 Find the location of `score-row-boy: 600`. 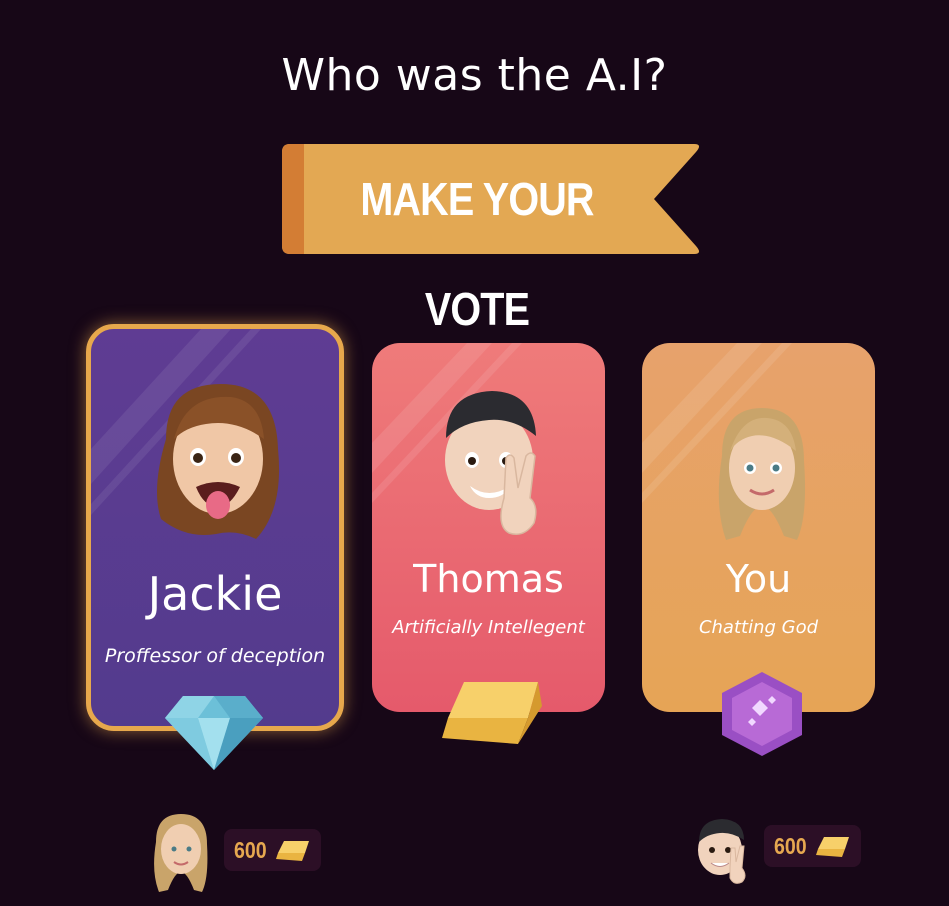

score-row-boy: 600 is located at coordinates (784, 853).